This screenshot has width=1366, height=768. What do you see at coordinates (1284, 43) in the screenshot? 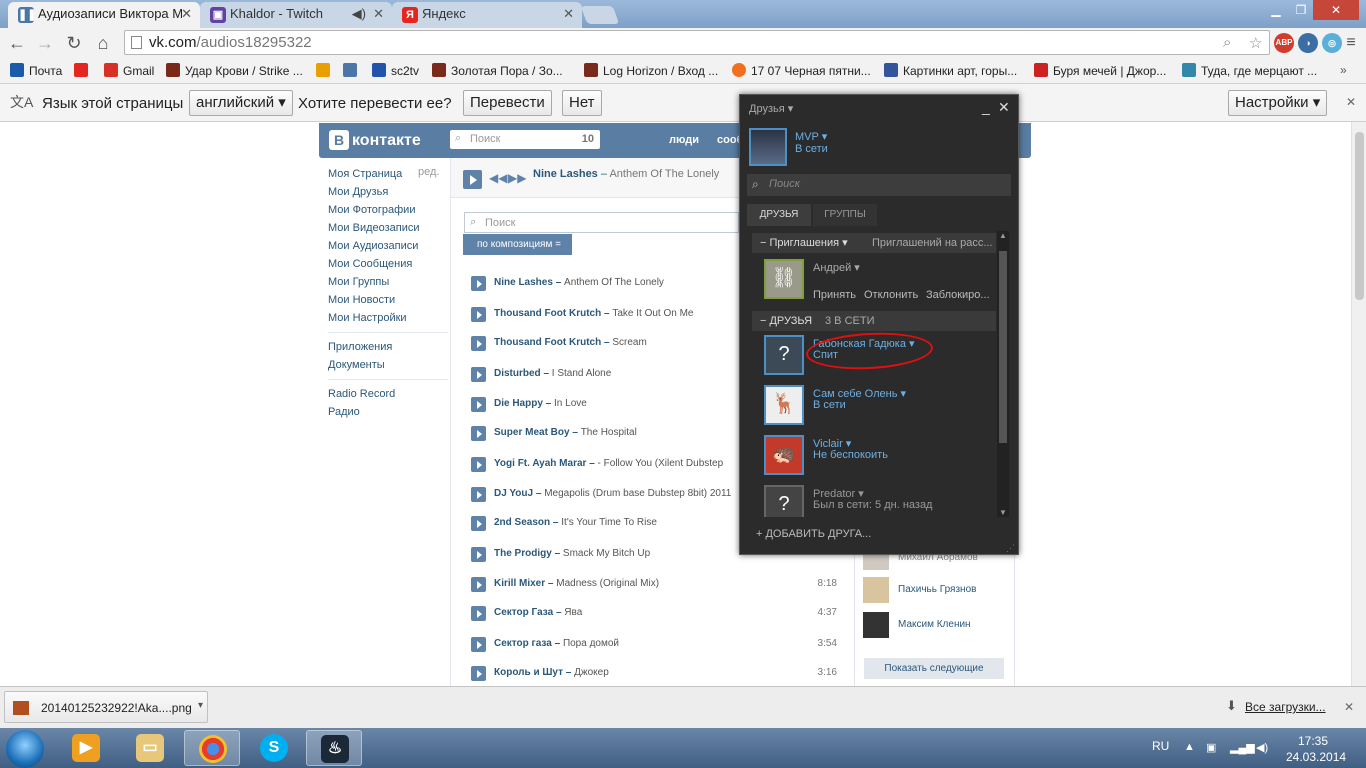
I see `adblock-icon: ABP` at bounding box center [1284, 43].